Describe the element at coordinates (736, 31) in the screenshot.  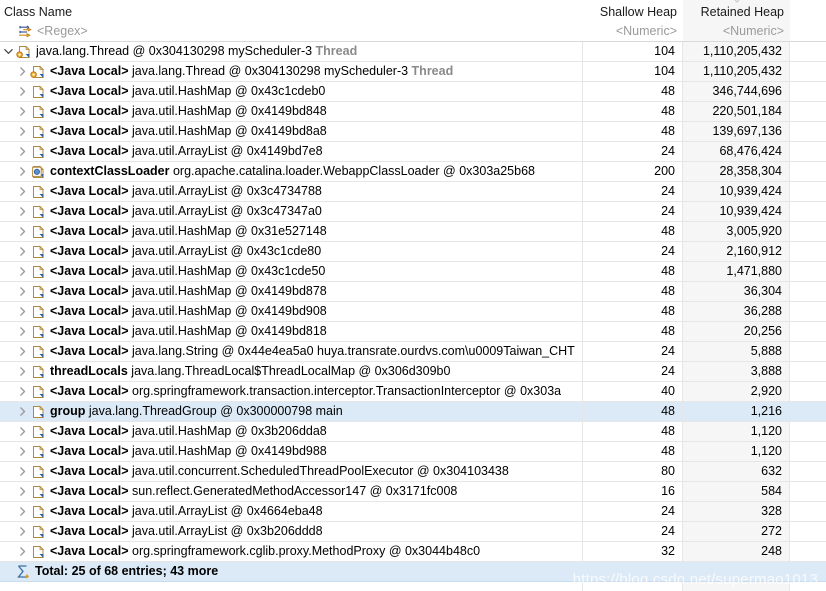
I see `filter-retained-heap-cell: <Numeric>` at that location.